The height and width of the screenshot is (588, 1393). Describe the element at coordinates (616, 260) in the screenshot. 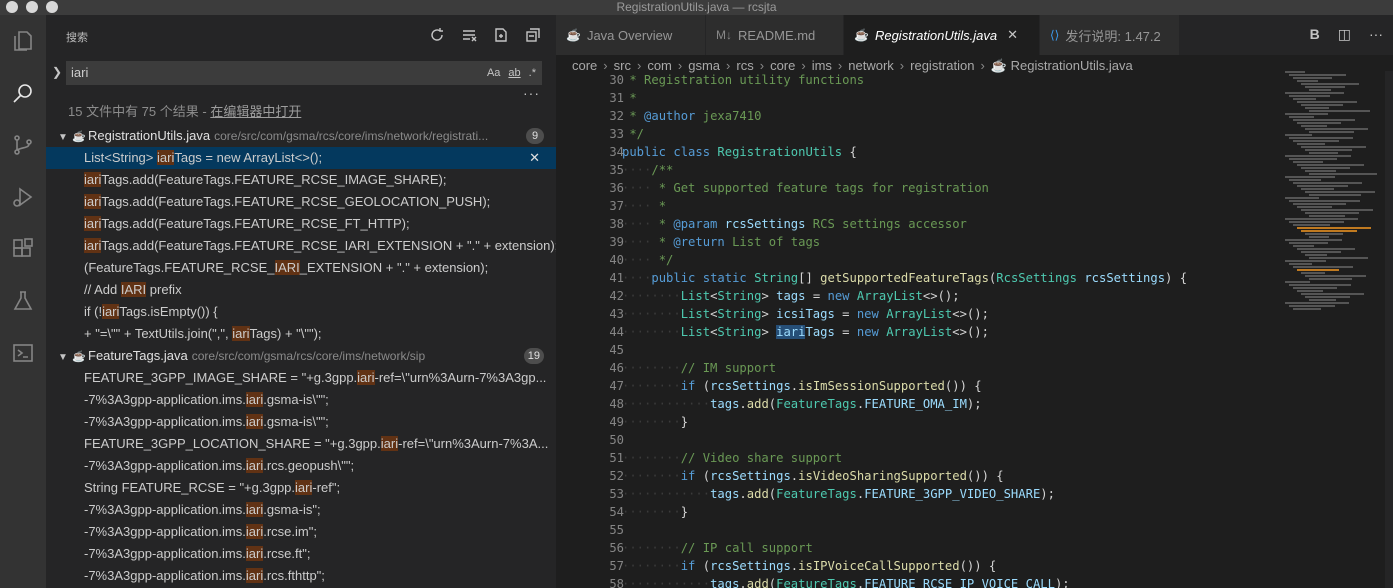

I see `line-number: 40` at that location.